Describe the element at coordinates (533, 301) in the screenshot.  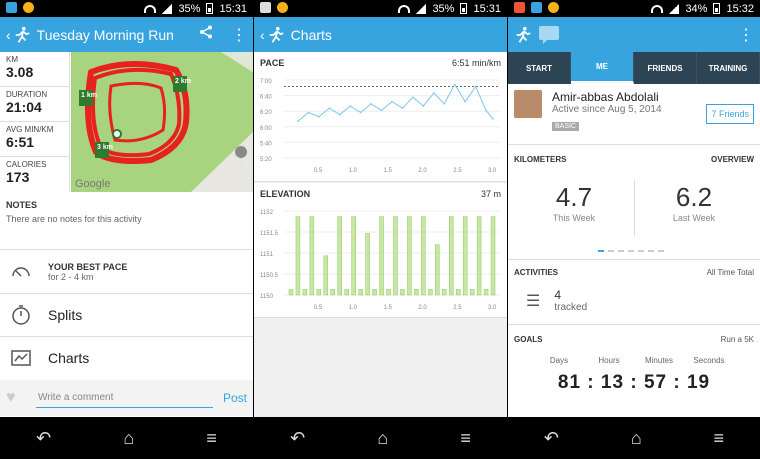
I see `list-icon: ☰` at that location.